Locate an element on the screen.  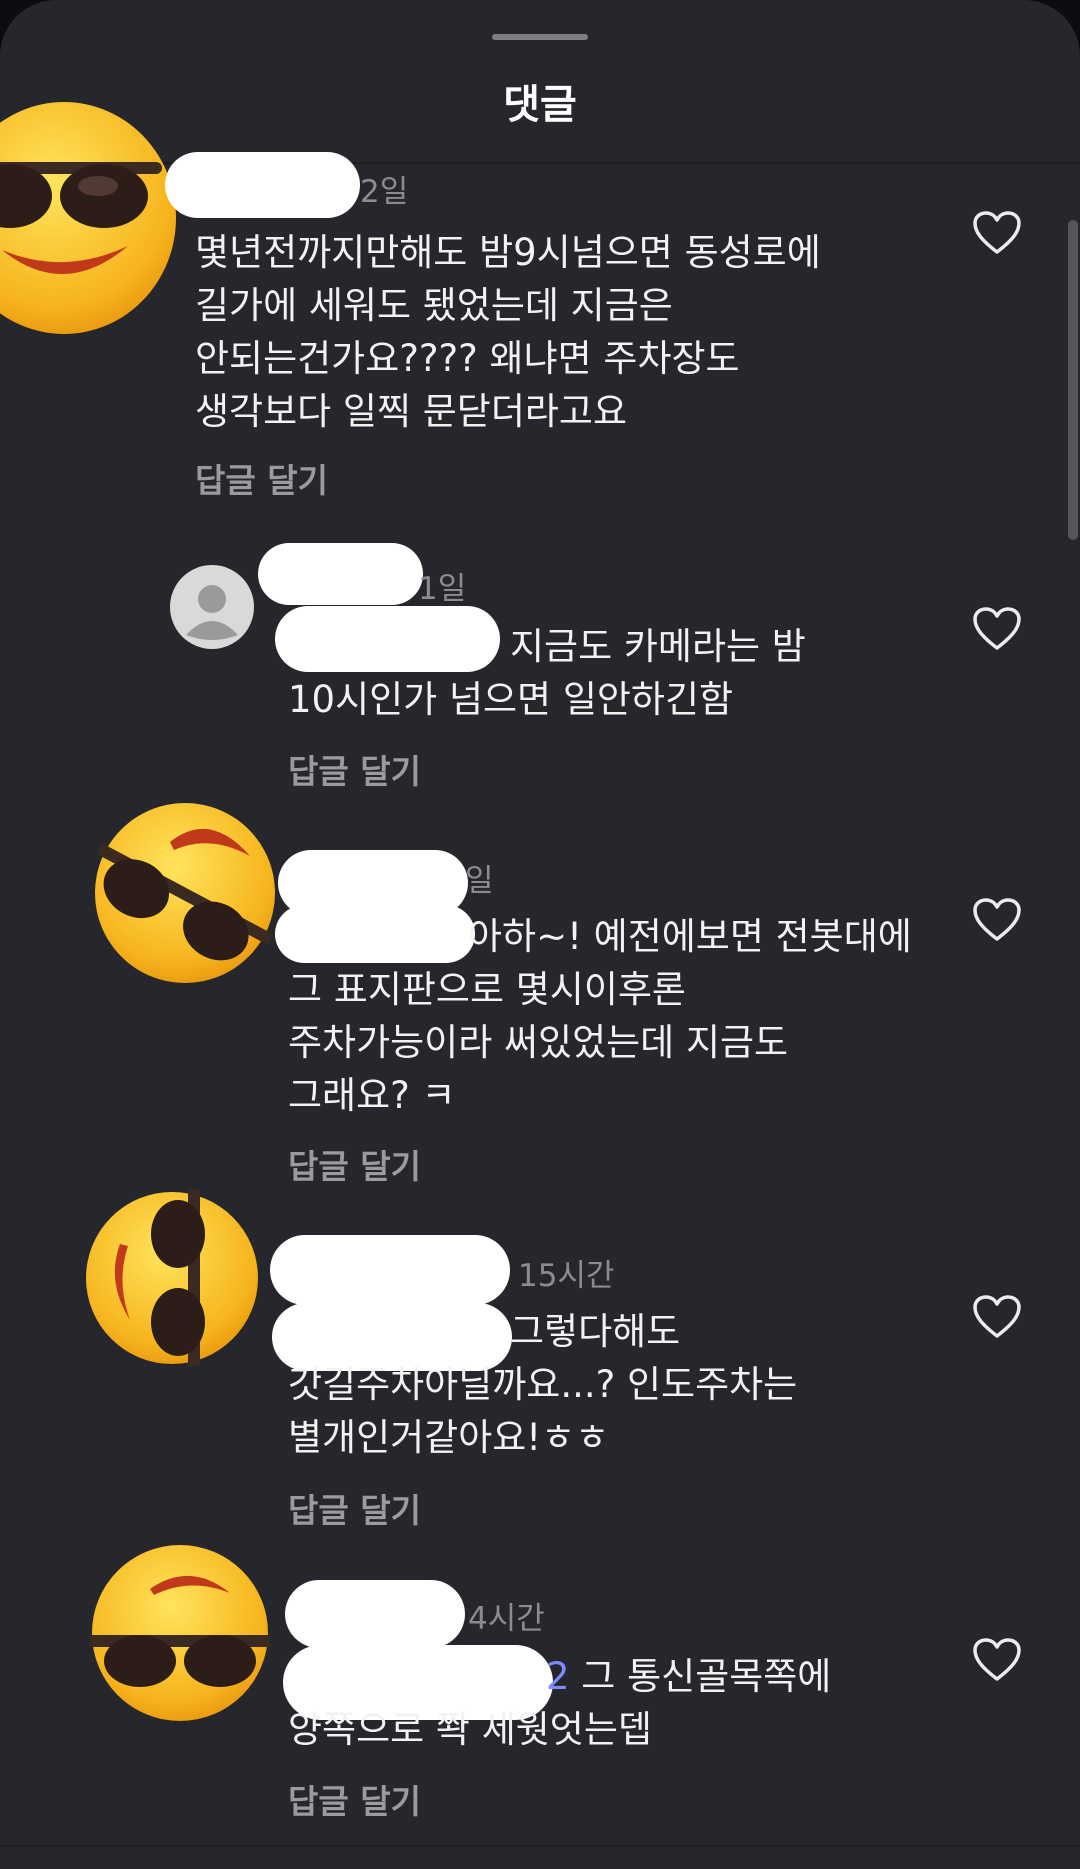
comment-body: 그렇다해도 갓길주차아닐까요...? 인도주차는 별개인거같아요!ㅎㅎ is located at coordinates (542, 1384).